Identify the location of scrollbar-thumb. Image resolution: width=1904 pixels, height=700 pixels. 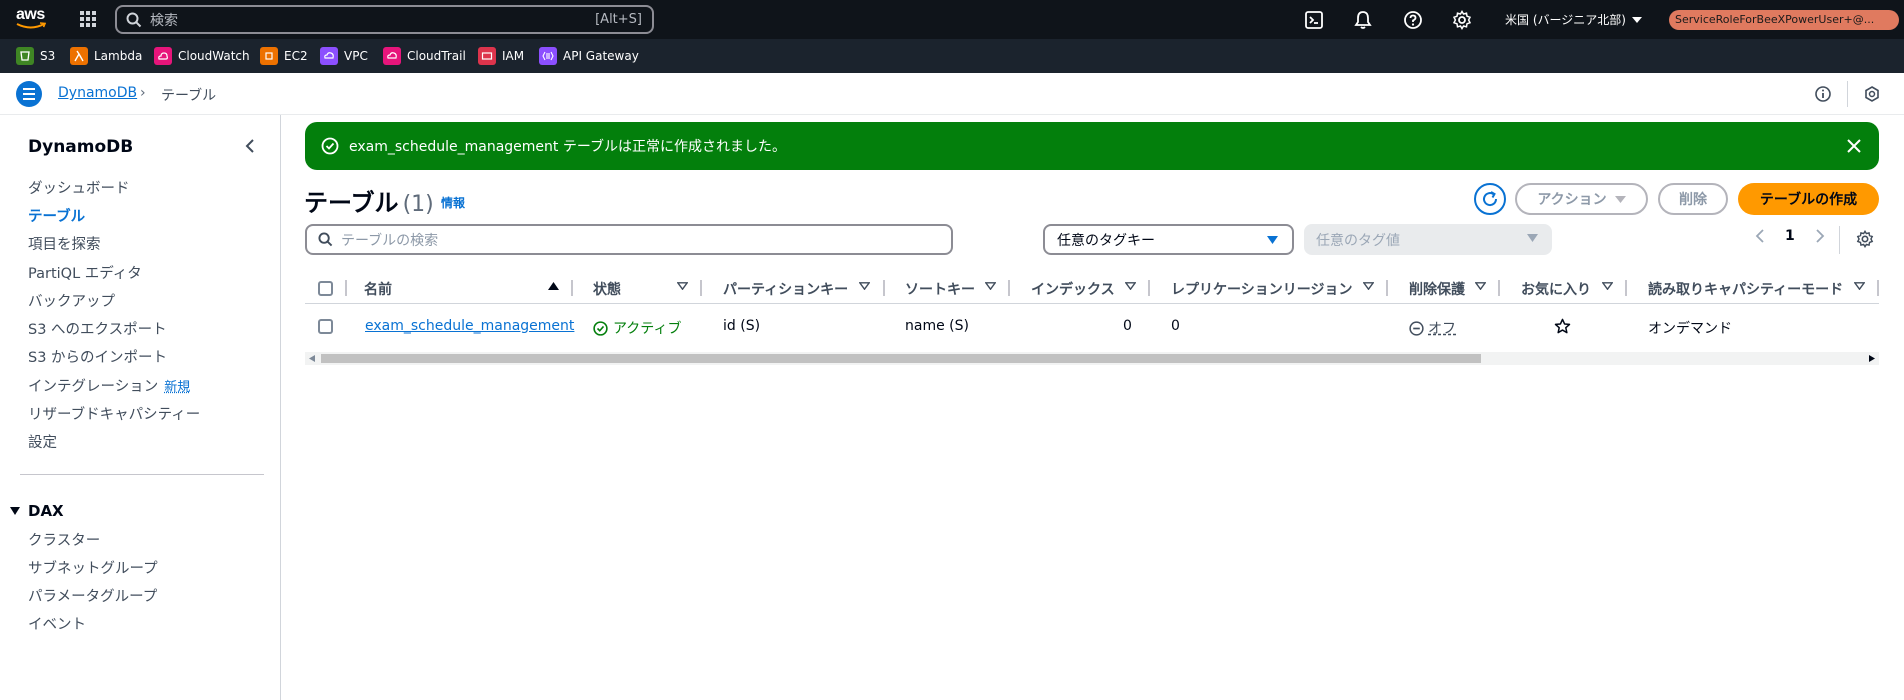
(901, 358).